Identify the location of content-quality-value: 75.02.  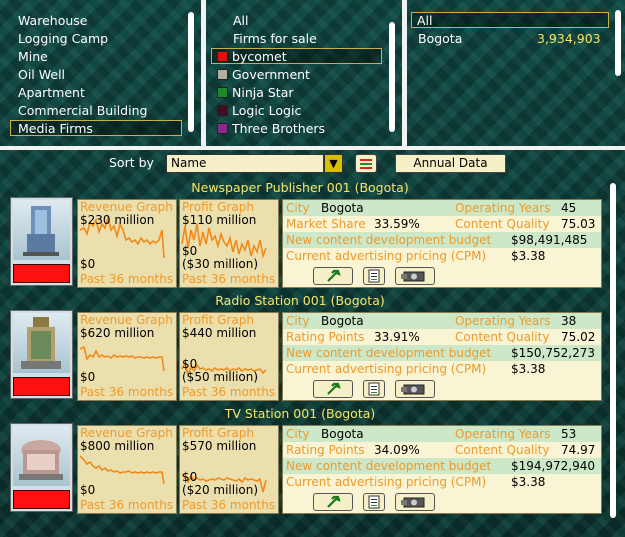
(578, 337).